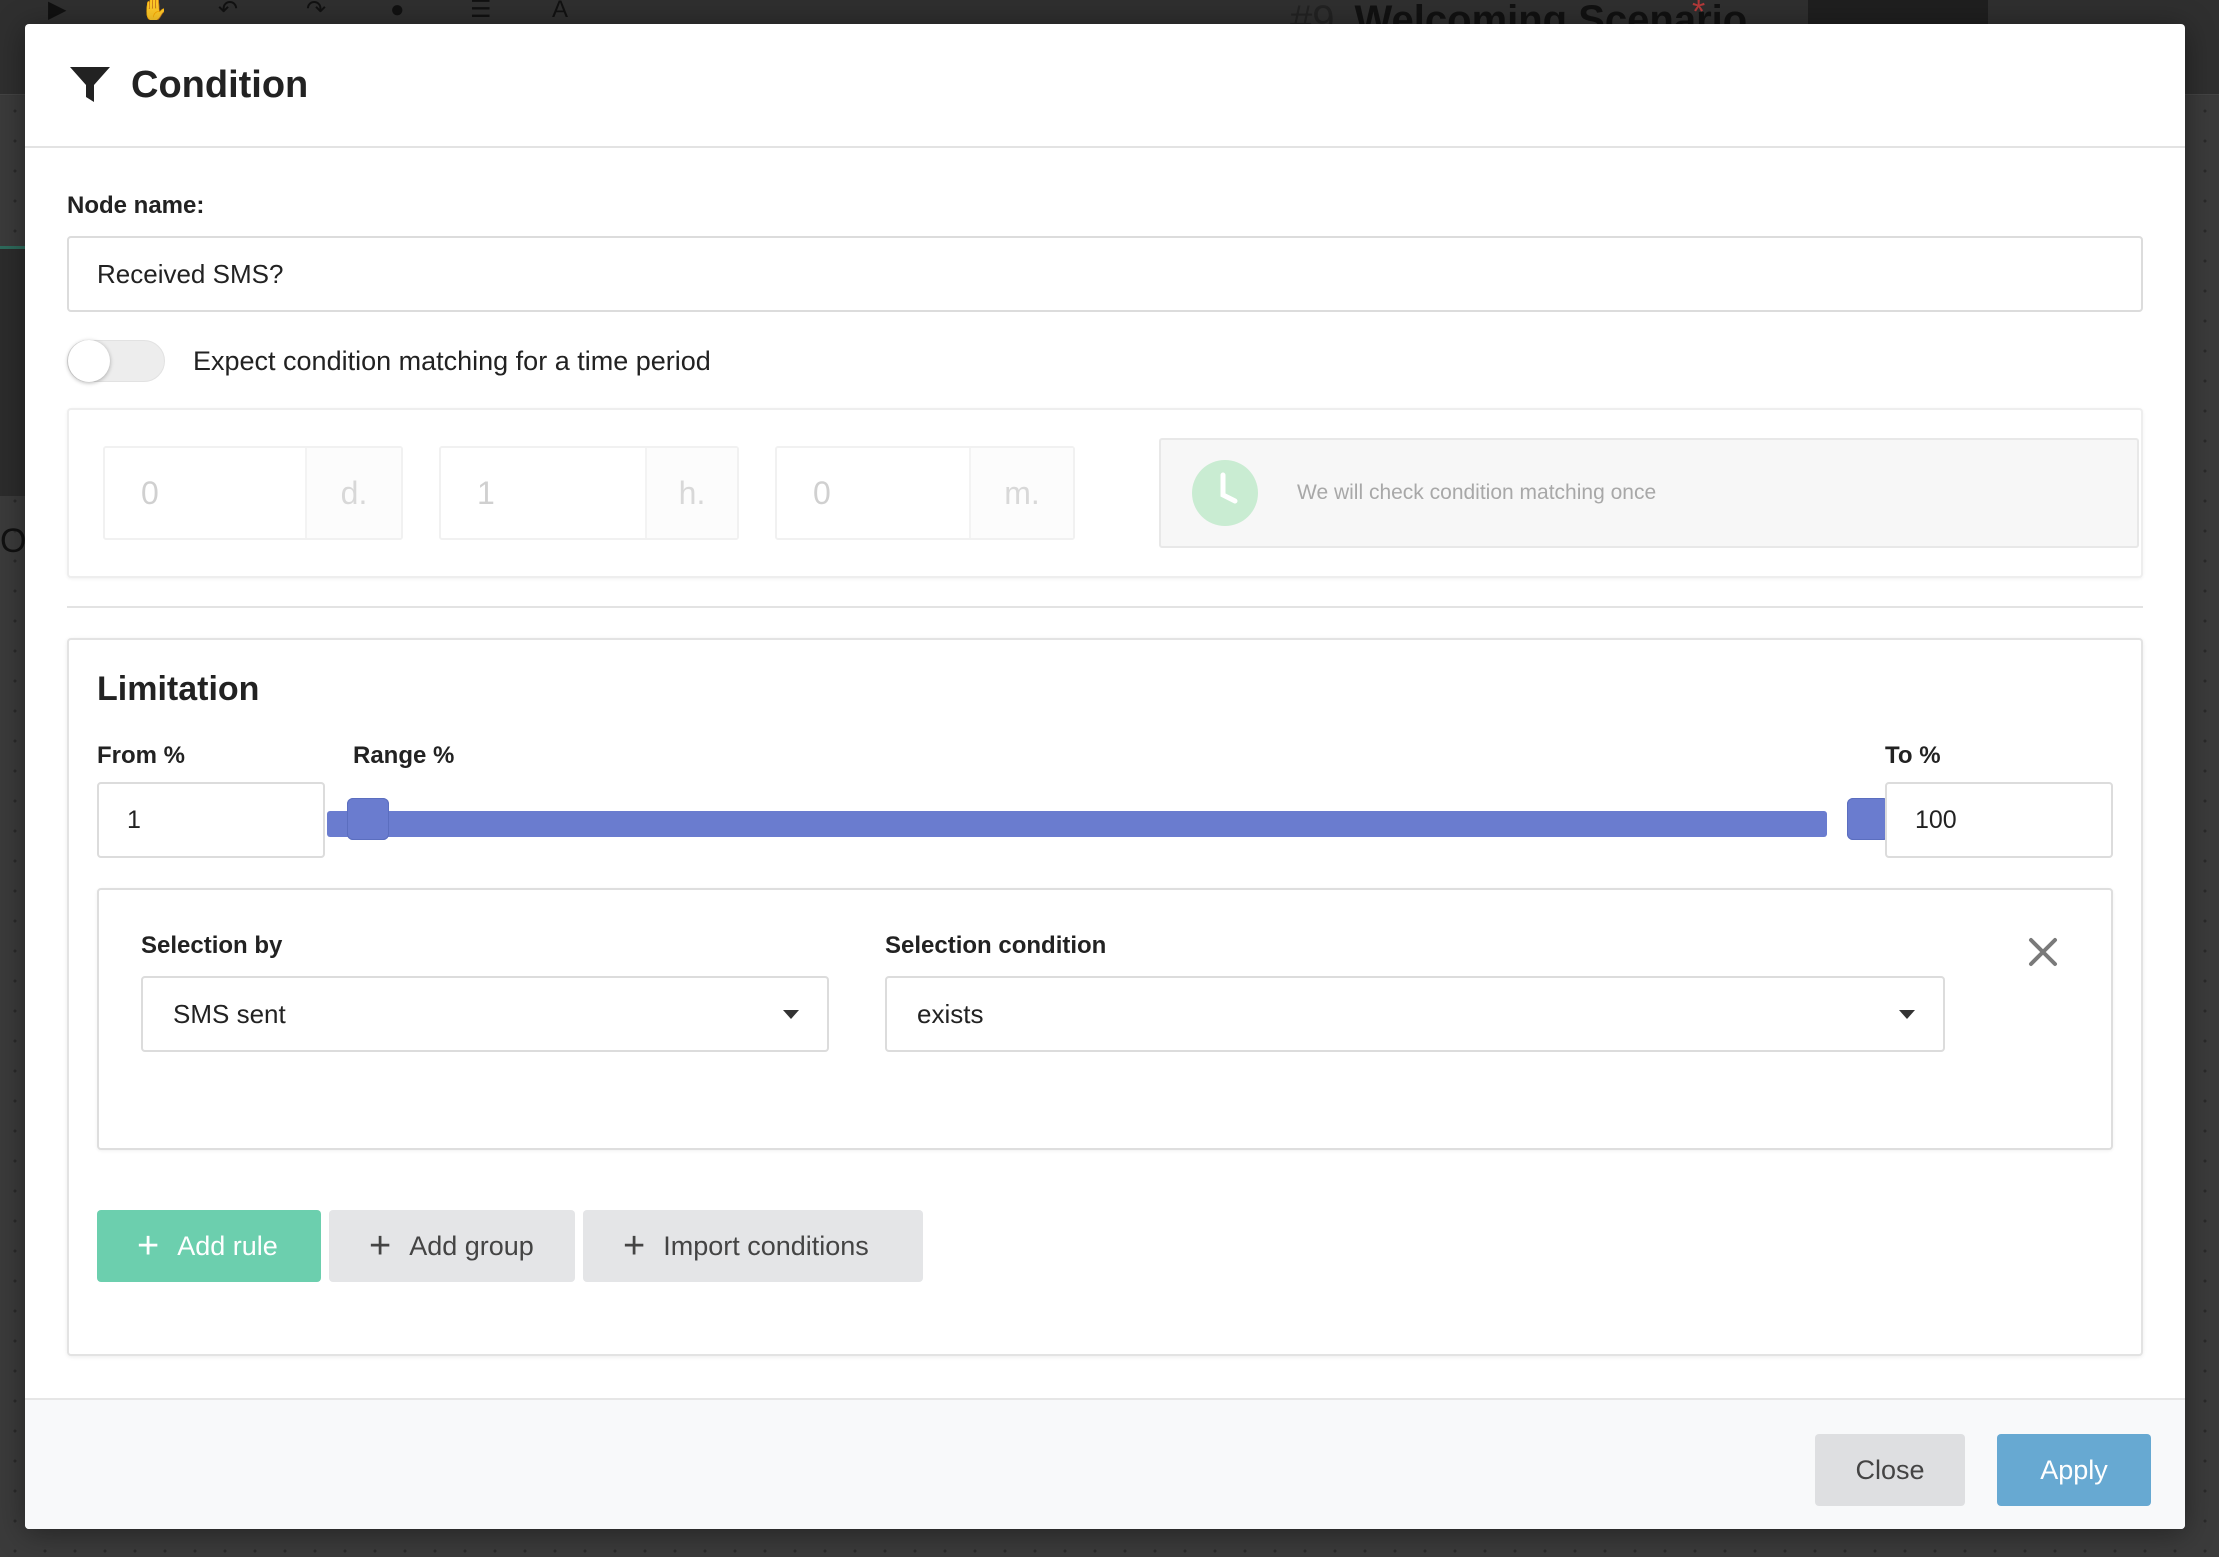  Describe the element at coordinates (1699, 15) in the screenshot. I see `unsaved-marker: *` at that location.